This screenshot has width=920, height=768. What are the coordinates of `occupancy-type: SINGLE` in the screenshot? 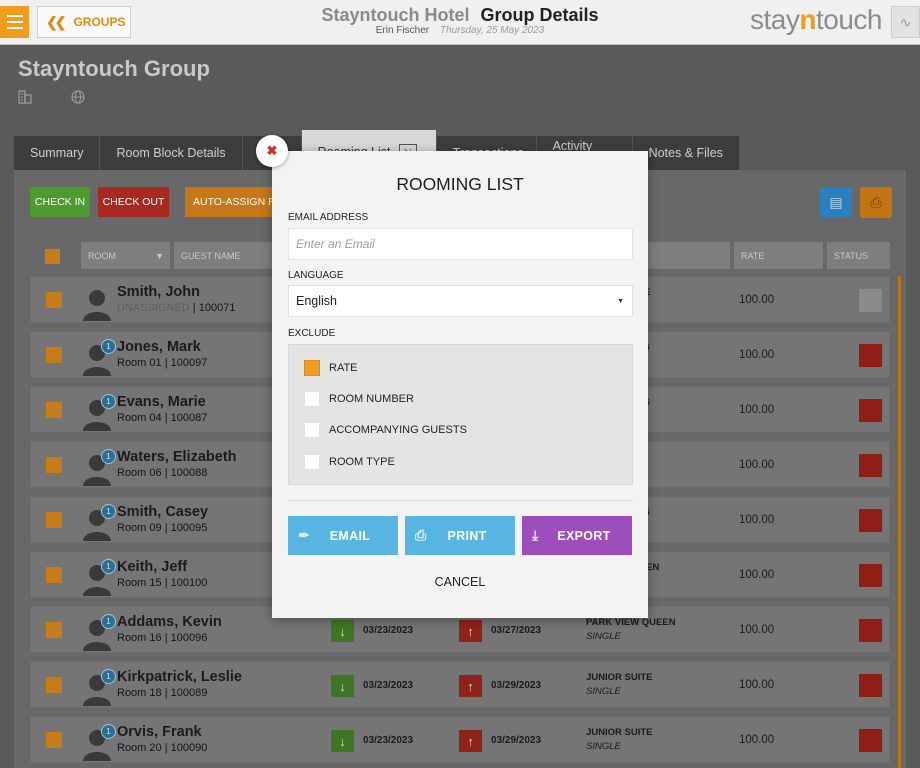 It's located at (603, 746).